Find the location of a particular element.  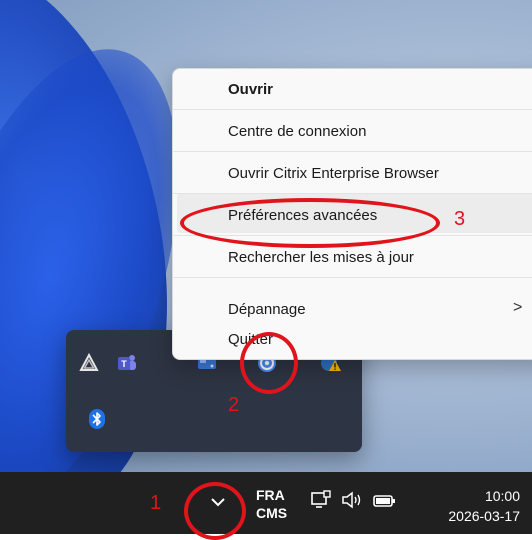

menu-item-troubleshooting: Dépannage is located at coordinates (267, 309).